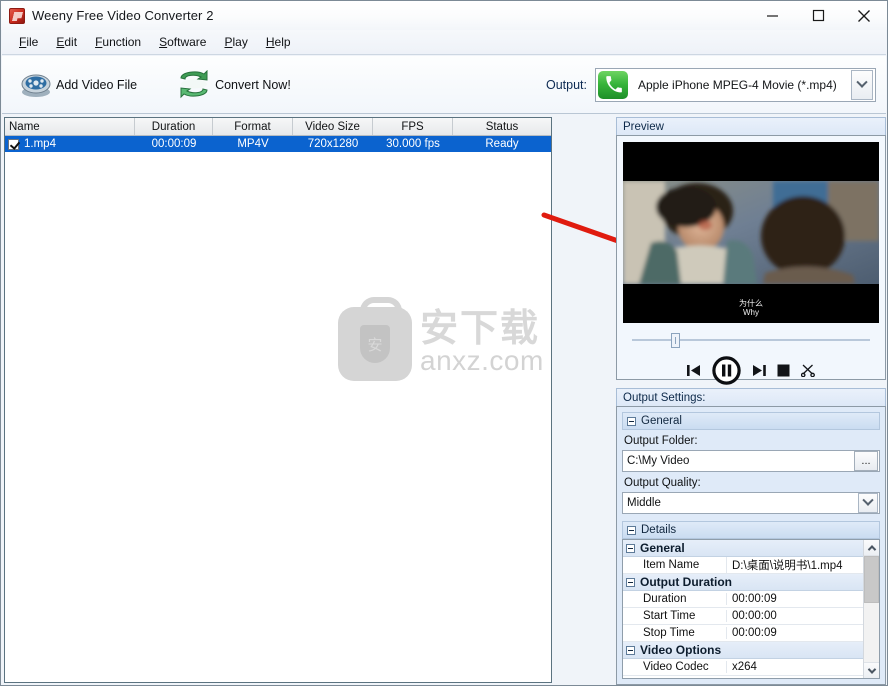 The height and width of the screenshot is (686, 888). What do you see at coordinates (808, 370) in the screenshot?
I see `scissors-icon` at bounding box center [808, 370].